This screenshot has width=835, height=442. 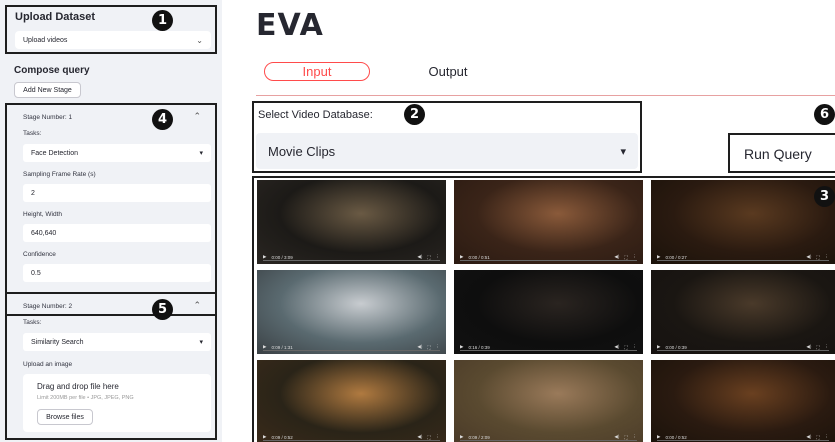 What do you see at coordinates (48, 306) in the screenshot?
I see `stage-2-number-label: Stage Number: 2` at bounding box center [48, 306].